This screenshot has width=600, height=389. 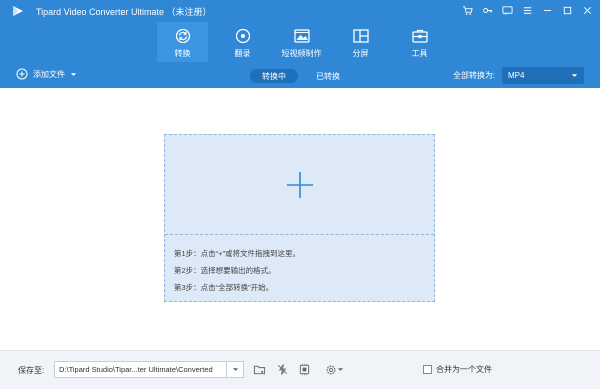 I want to click on hardware-accel-button, so click(x=282, y=369).